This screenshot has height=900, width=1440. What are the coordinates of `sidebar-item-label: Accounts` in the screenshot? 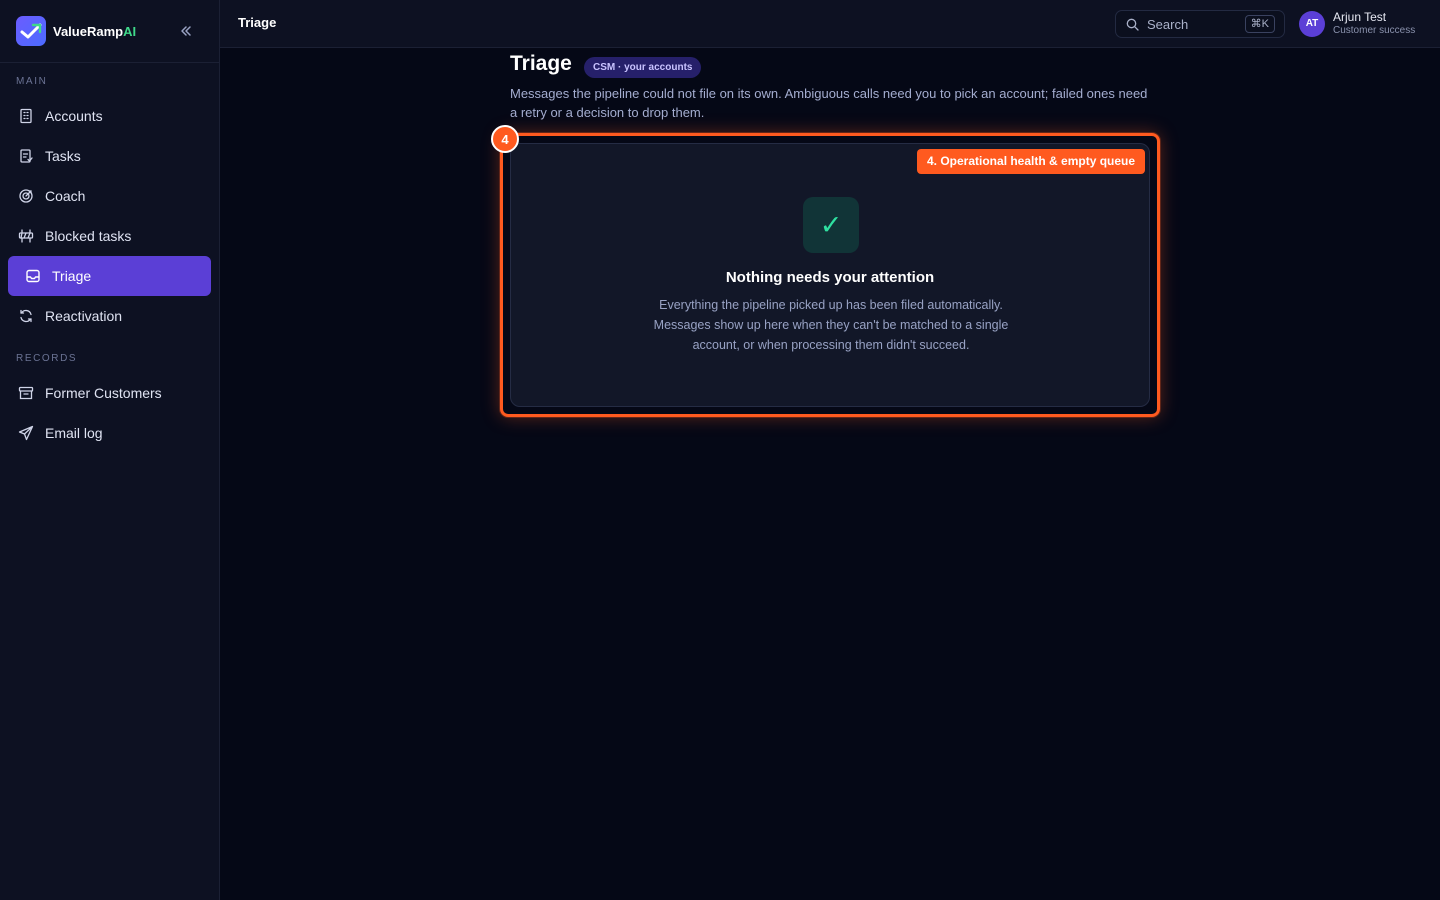 It's located at (74, 116).